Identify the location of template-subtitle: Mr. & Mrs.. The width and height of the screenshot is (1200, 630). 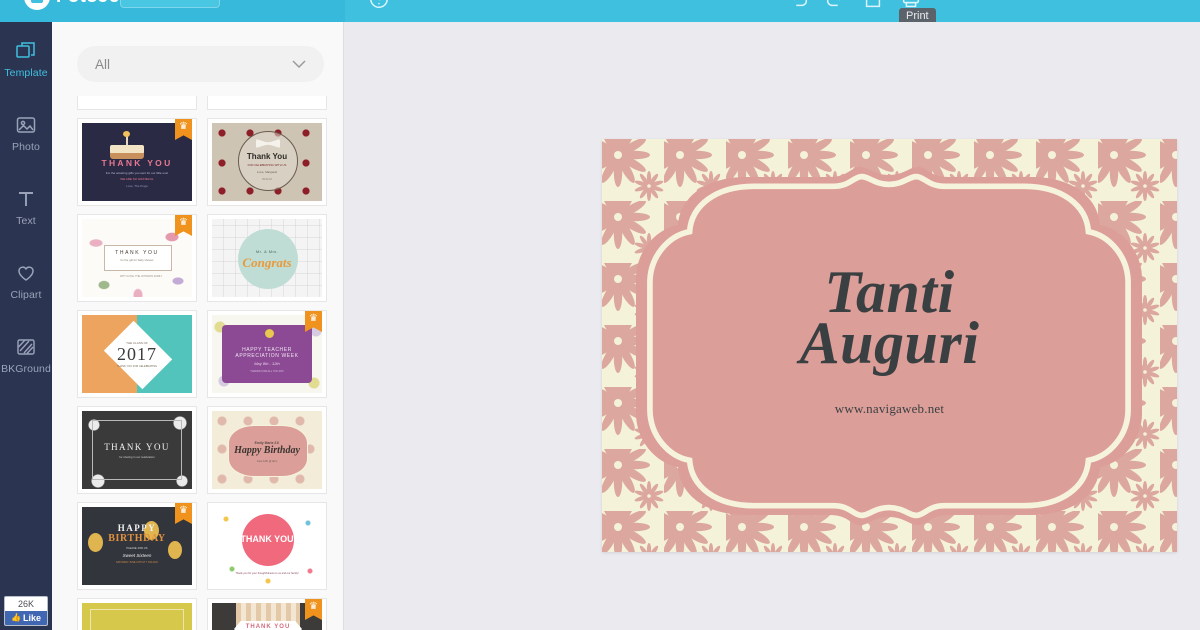
(267, 251).